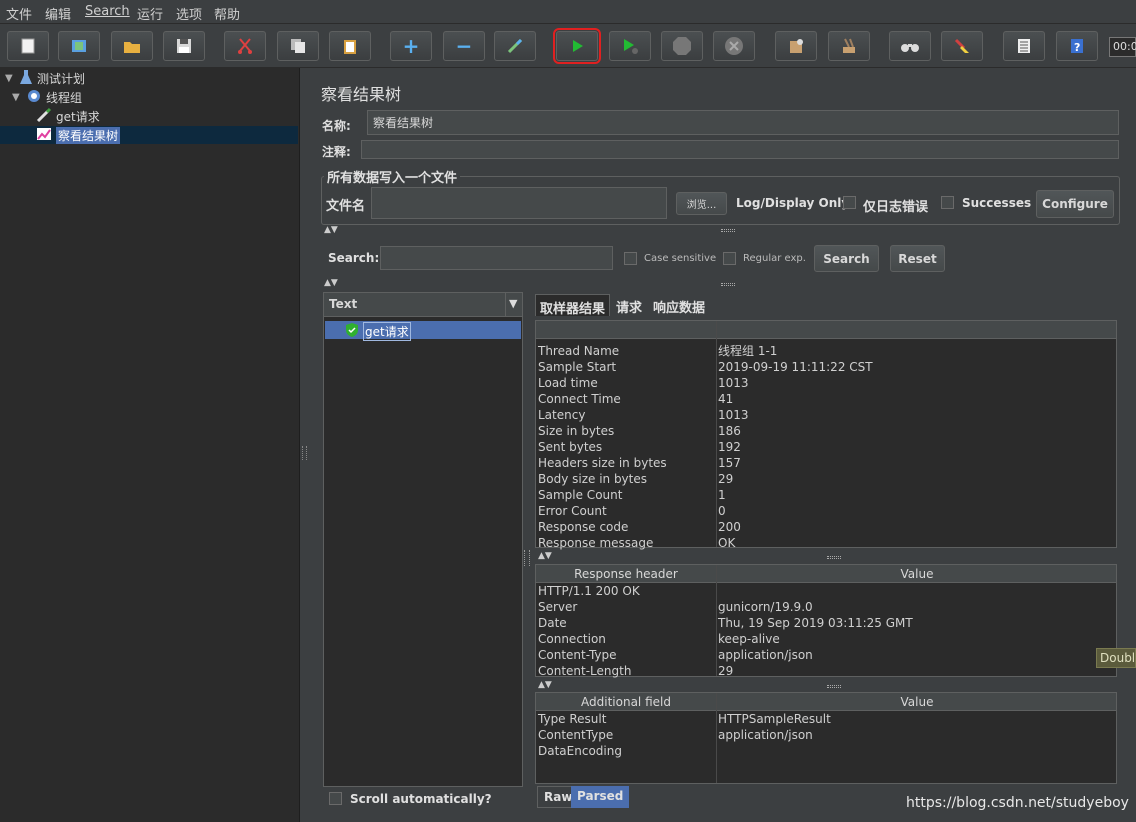 The width and height of the screenshot is (1136, 822). I want to click on successes-checkbox, so click(947, 202).